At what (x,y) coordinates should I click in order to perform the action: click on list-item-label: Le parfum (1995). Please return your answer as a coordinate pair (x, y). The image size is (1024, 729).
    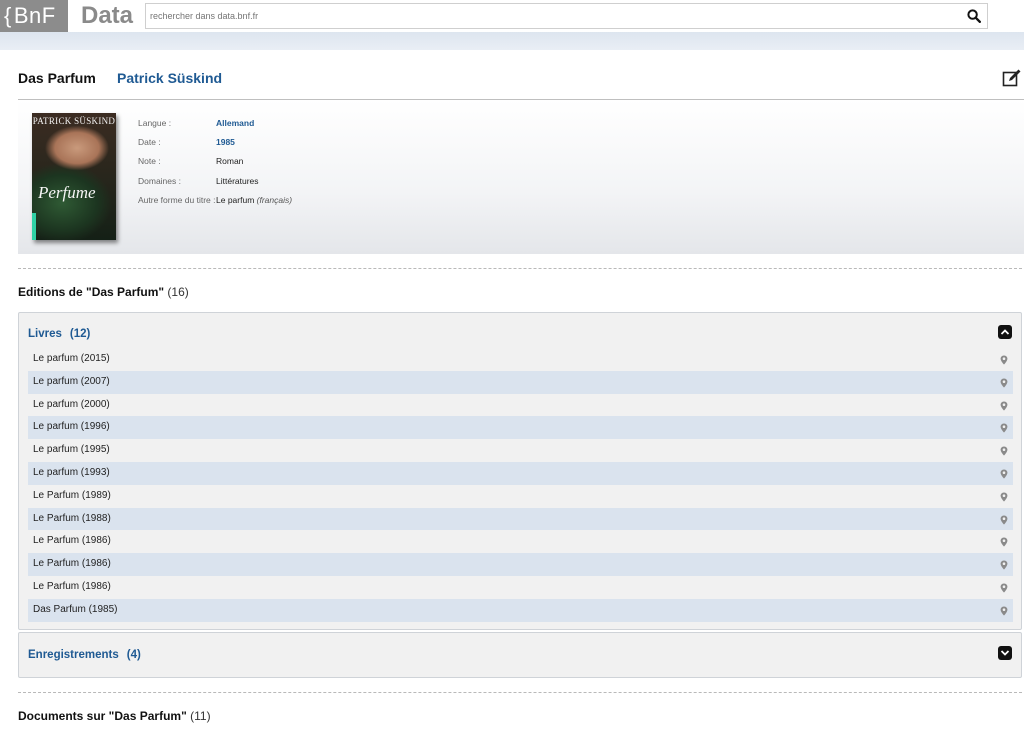
    Looking at the image, I should click on (71, 450).